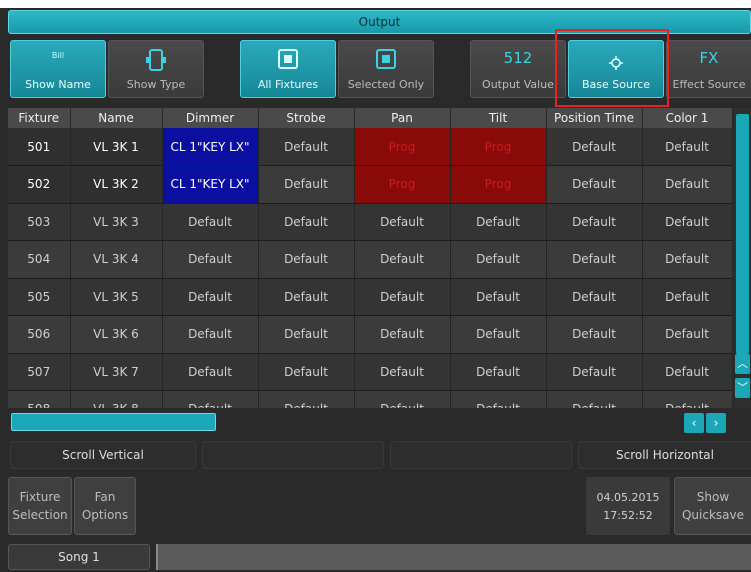  I want to click on fan-options-button: Fan Options, so click(105, 506).